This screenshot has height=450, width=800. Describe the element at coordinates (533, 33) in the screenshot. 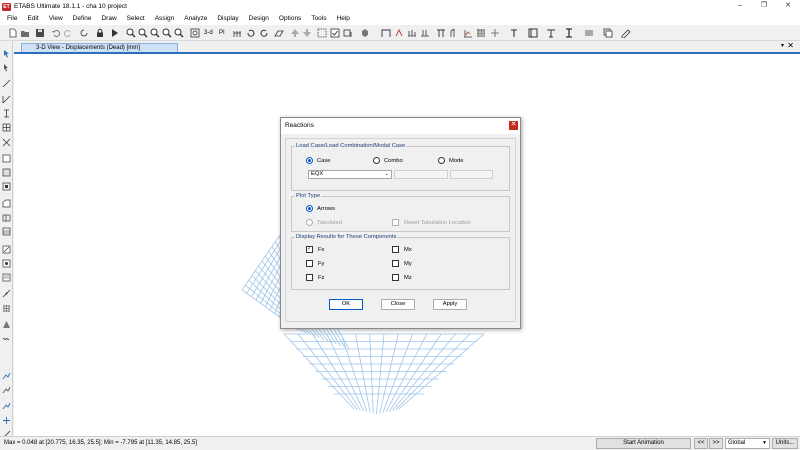

I see `section-icon` at that location.